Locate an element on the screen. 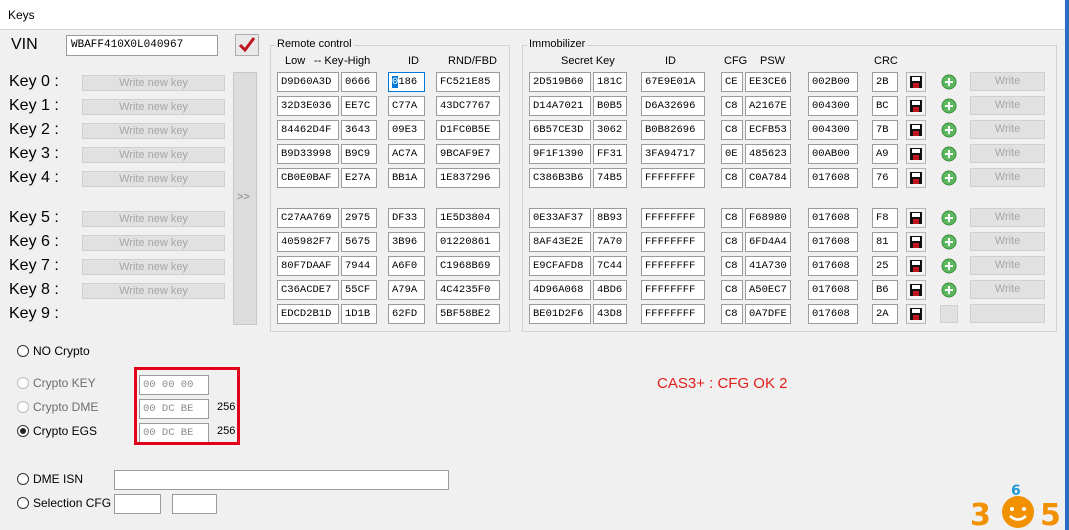 Image resolution: width=1069 pixels, height=530 pixels. immo-cell: 2B is located at coordinates (885, 82).